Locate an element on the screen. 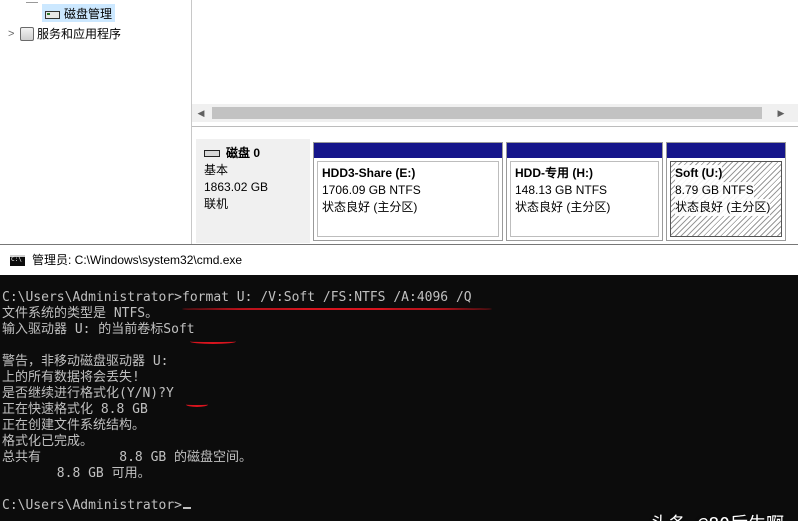 The height and width of the screenshot is (521, 798). console-line: 格式化已完成。 is located at coordinates (48, 441).